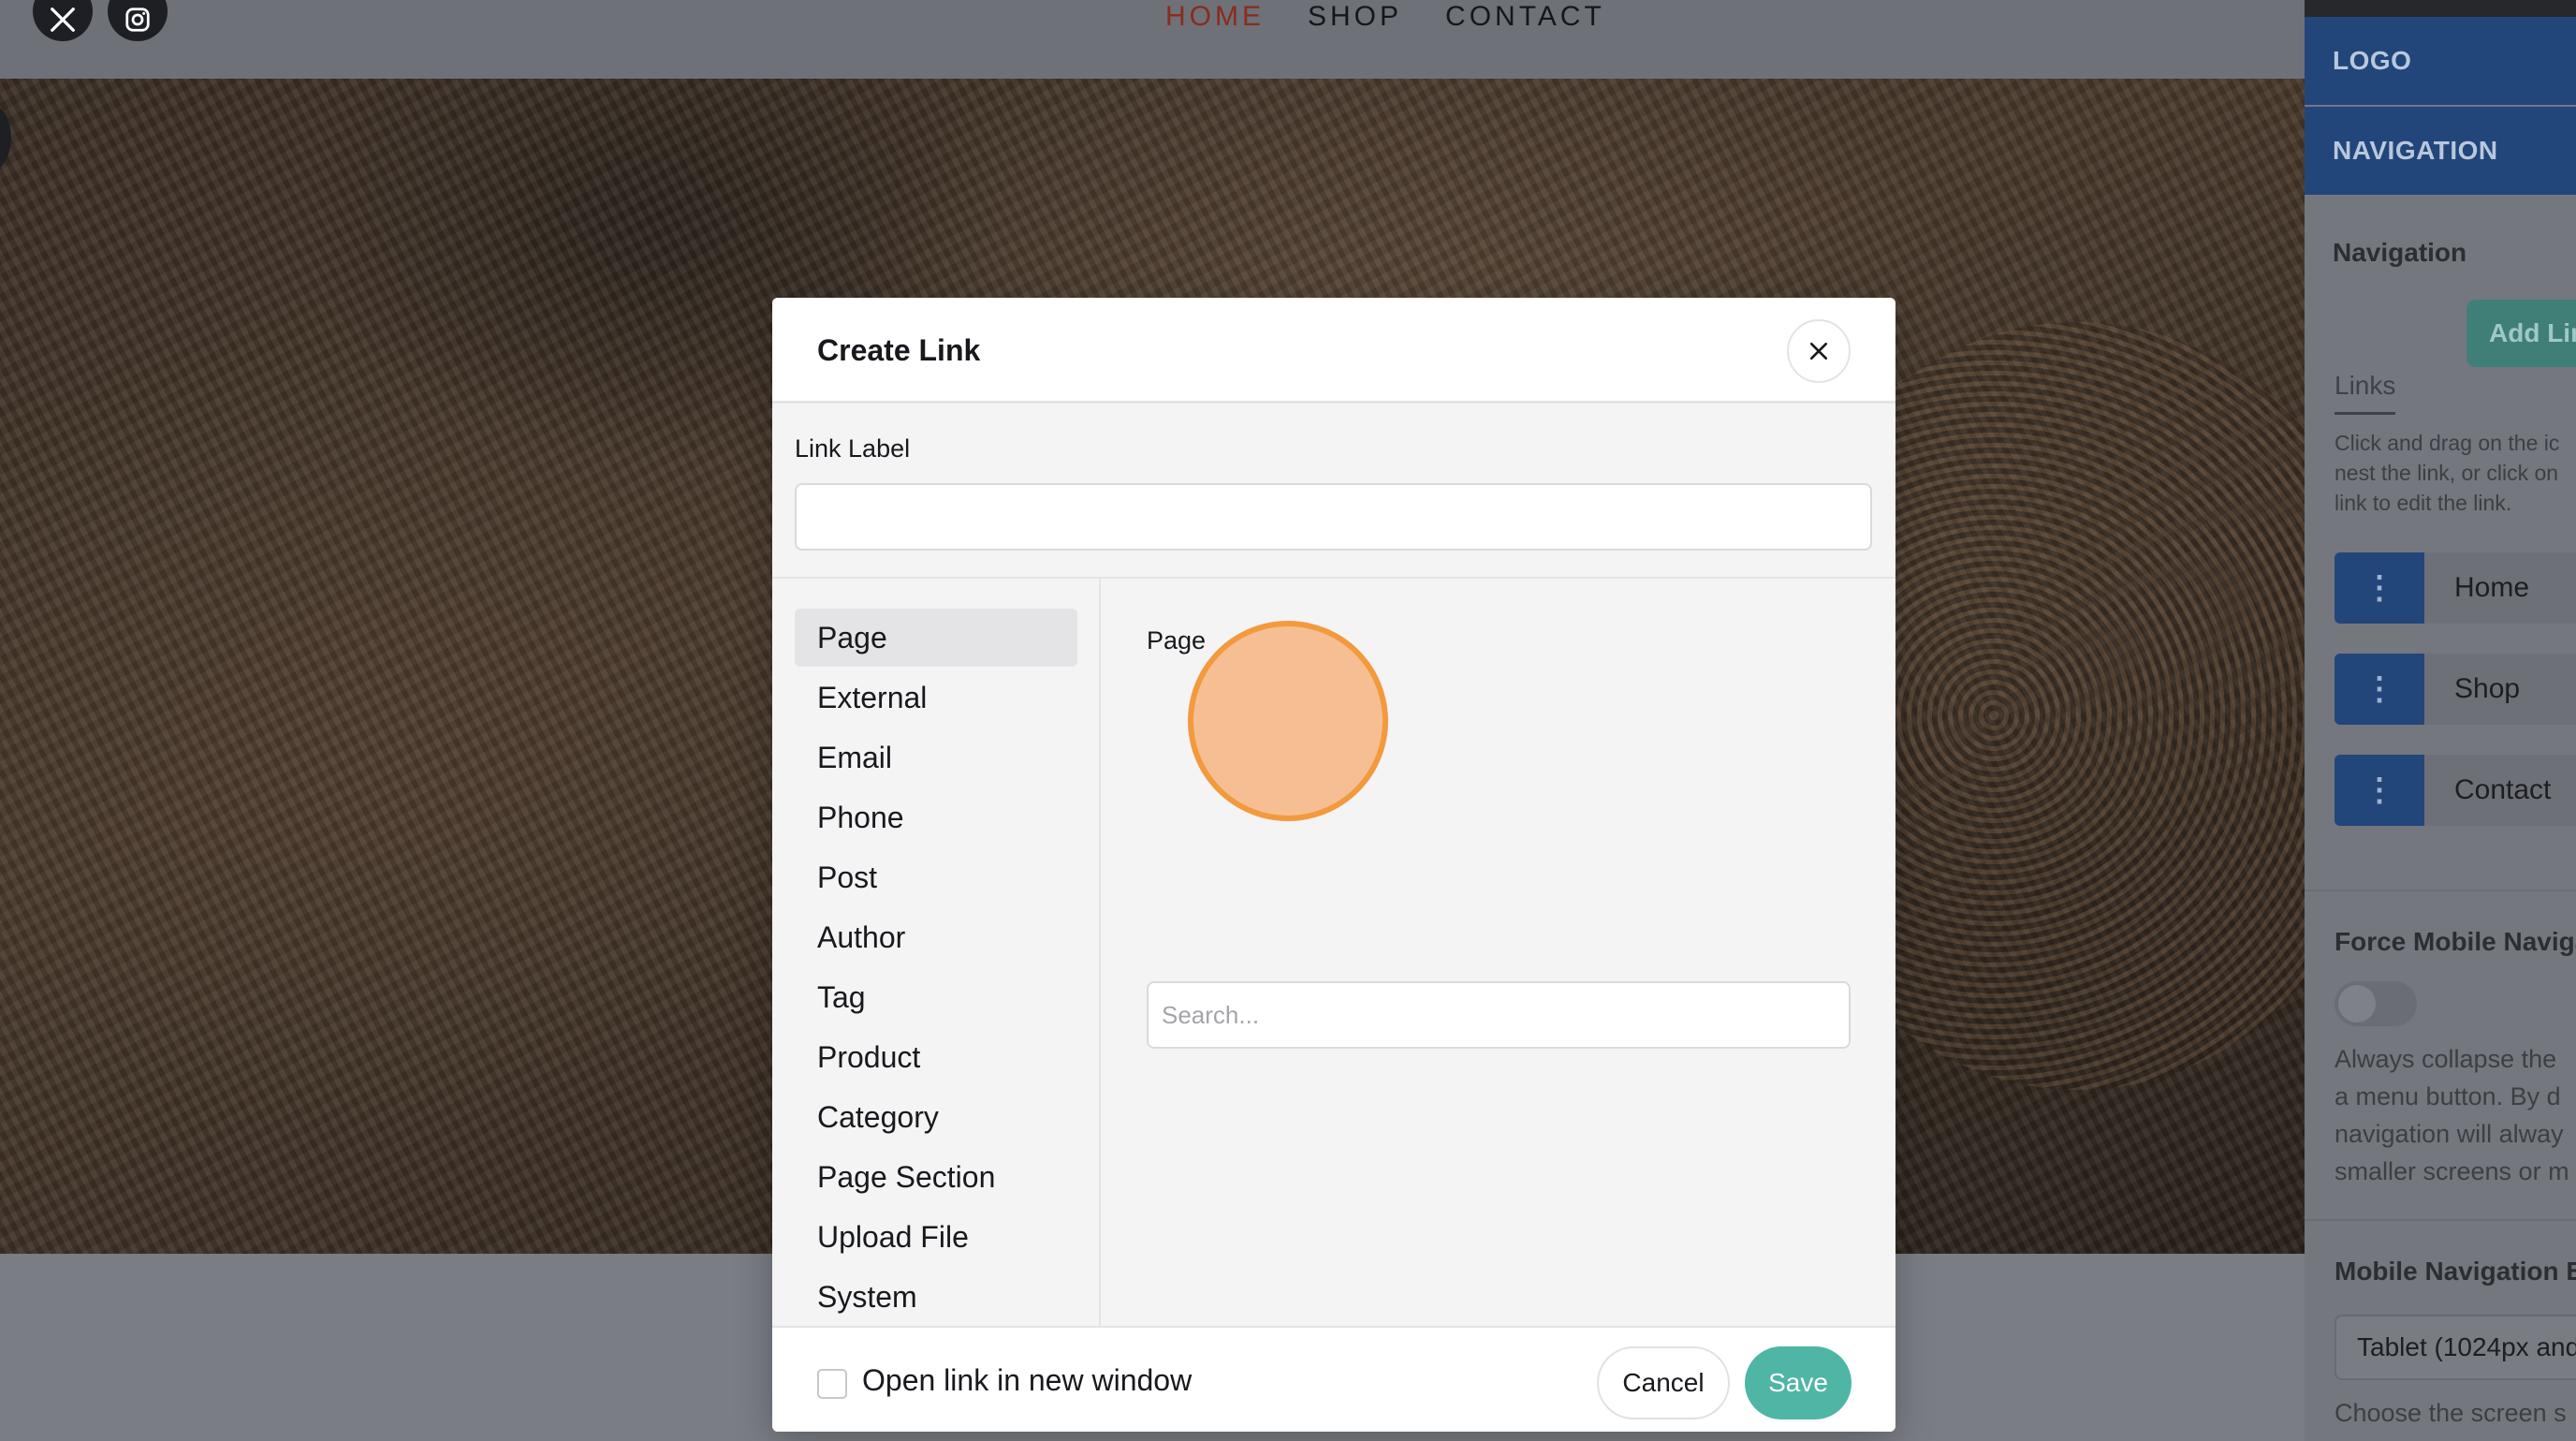  Describe the element at coordinates (2449, 1134) in the screenshot. I see `force-mobile-desc-3: navigation will alway` at that location.